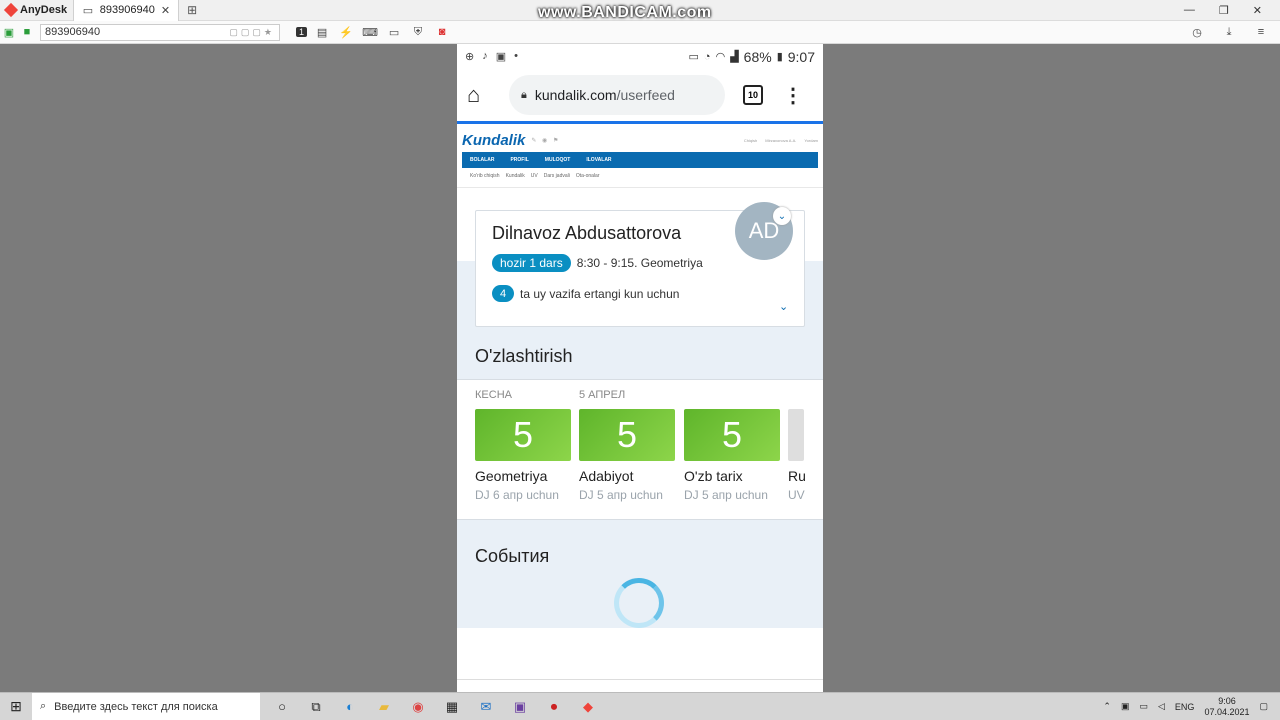 The image size is (1280, 720). What do you see at coordinates (452, 707) in the screenshot?
I see `store-icon: ▦` at bounding box center [452, 707].